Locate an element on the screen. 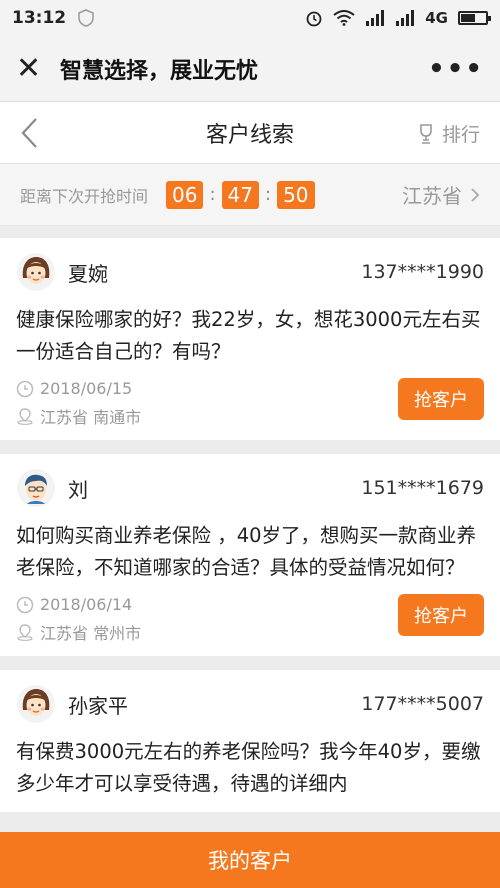 The height and width of the screenshot is (888, 500). lead-name: 夏婉 is located at coordinates (88, 273).